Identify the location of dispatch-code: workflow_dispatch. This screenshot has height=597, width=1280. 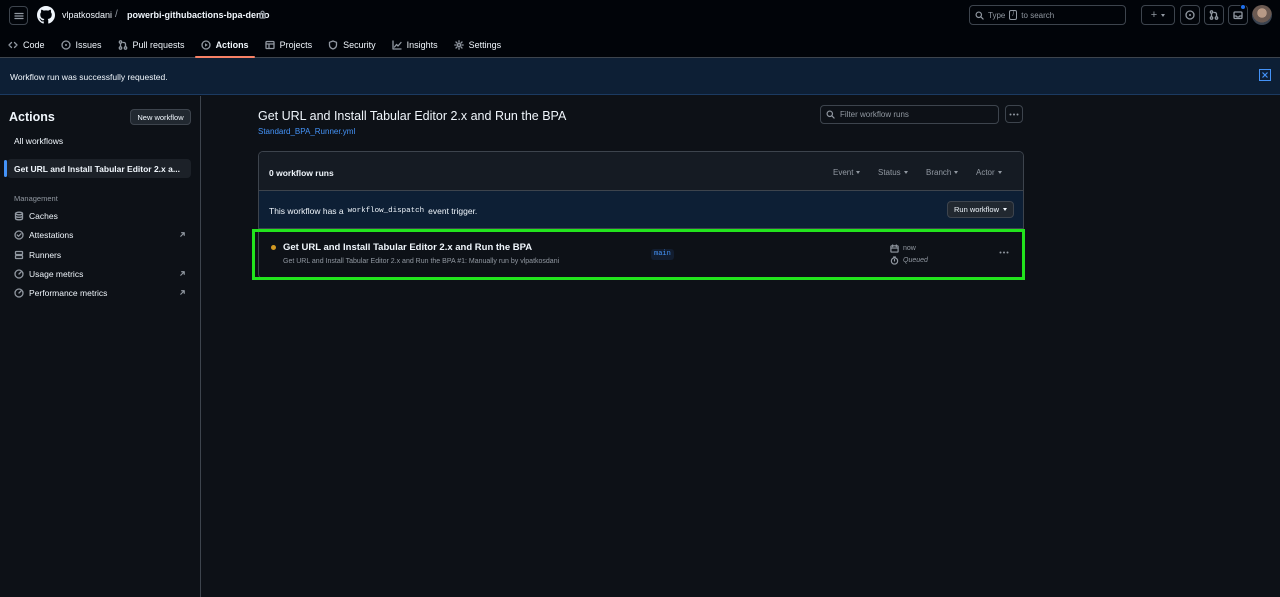
(386, 211).